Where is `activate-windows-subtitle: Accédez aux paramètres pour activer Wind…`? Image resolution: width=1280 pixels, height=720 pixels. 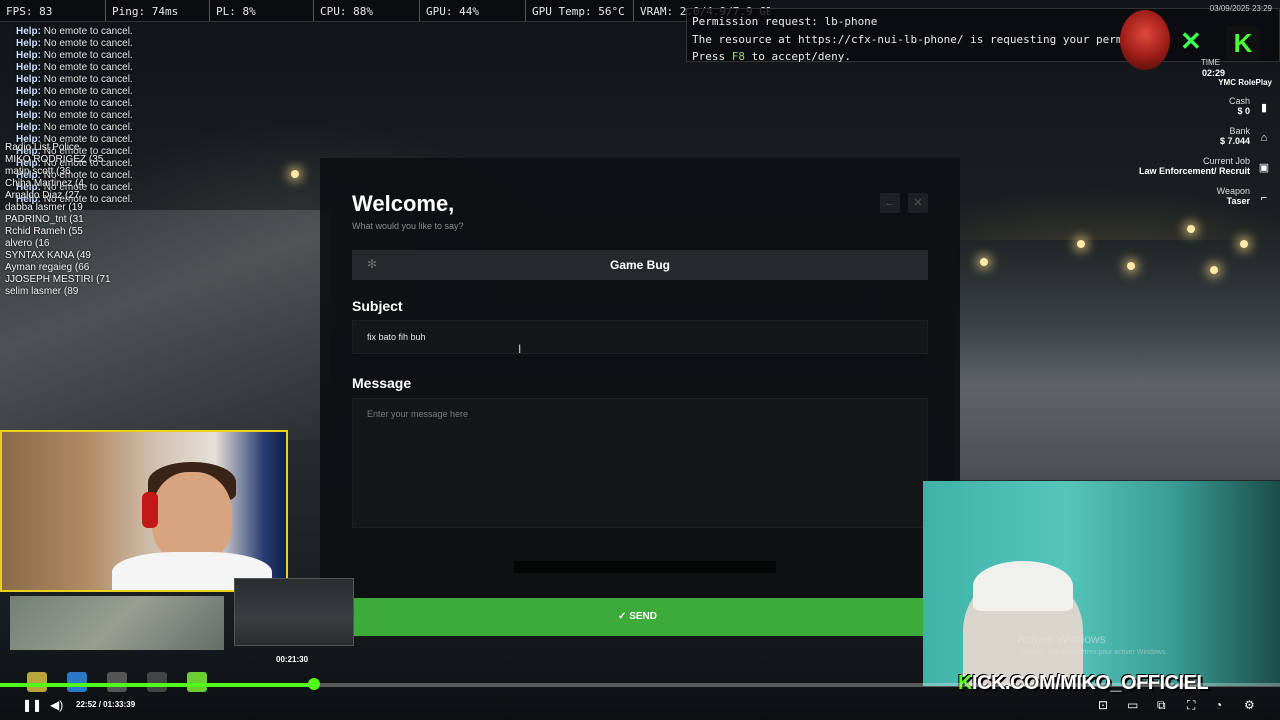
activate-windows-subtitle: Accédez aux paramètres pour activer Wind… is located at coordinates (1093, 652).